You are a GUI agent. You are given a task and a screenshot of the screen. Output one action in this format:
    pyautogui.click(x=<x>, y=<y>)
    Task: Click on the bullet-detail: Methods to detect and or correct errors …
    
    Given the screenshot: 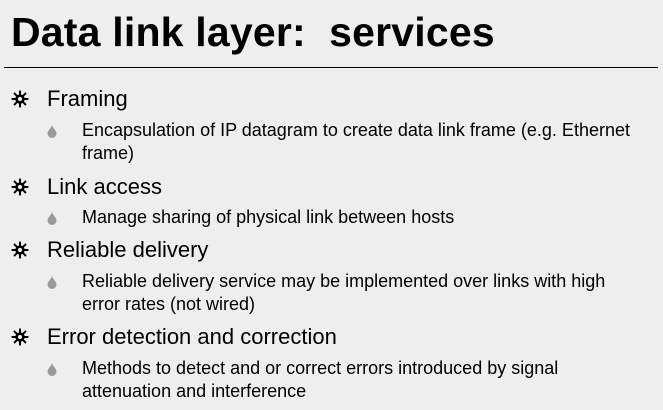 What is the action you would take?
    pyautogui.click(x=320, y=379)
    